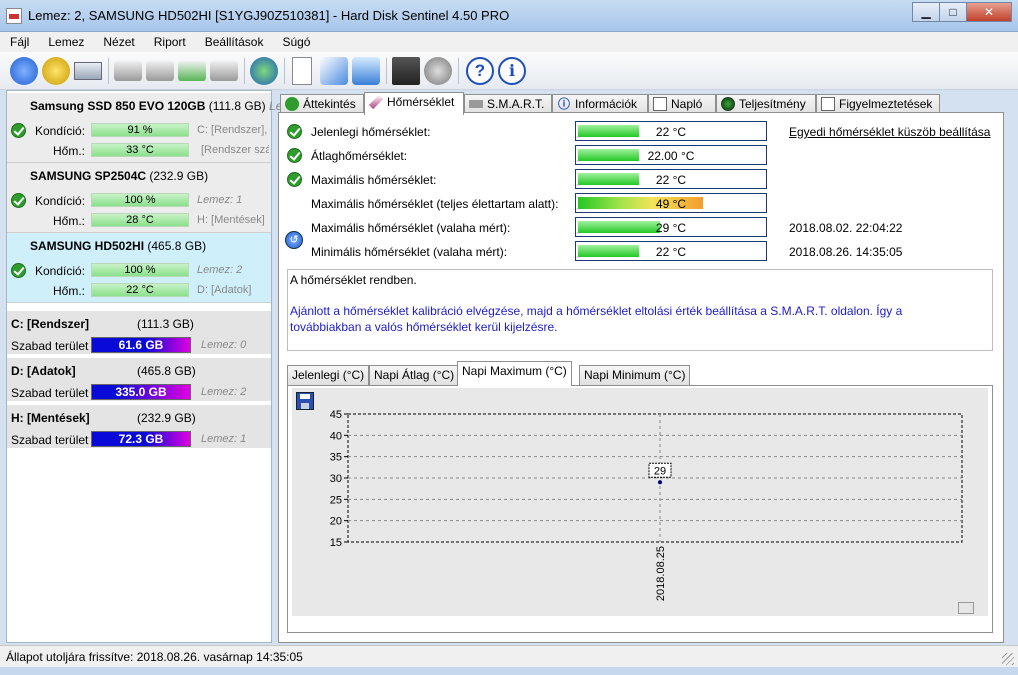 This screenshot has height=675, width=1018. I want to click on disk-ok-icon, so click(192, 71).